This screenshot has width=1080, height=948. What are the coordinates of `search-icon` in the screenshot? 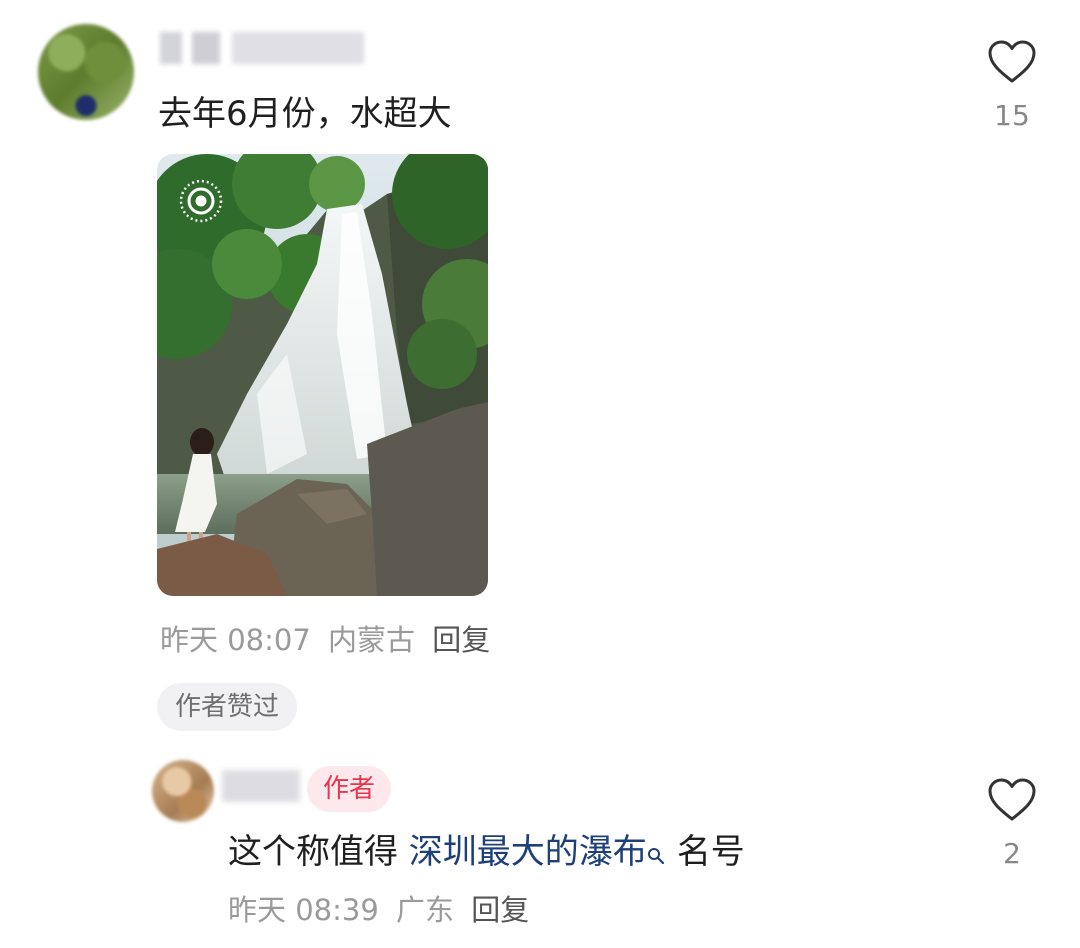 It's located at (656, 854).